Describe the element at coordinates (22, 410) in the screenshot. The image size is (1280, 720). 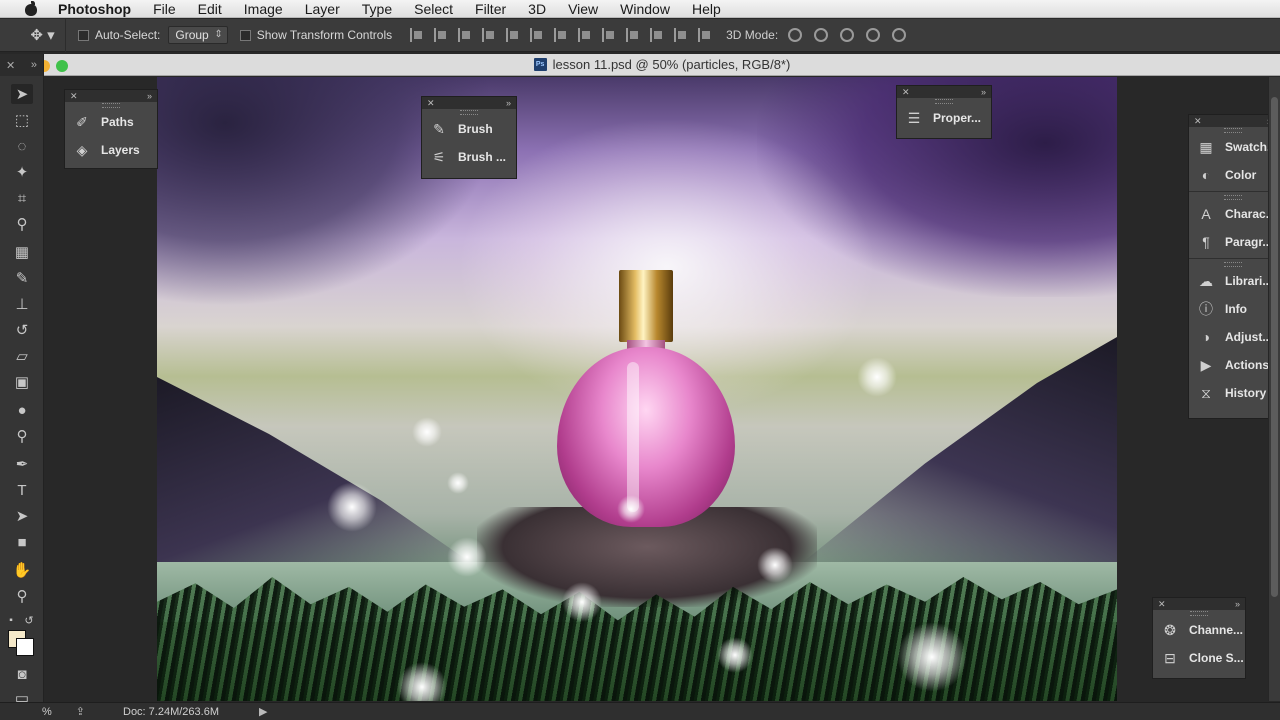
I see `blur-tool-icon: ●` at that location.